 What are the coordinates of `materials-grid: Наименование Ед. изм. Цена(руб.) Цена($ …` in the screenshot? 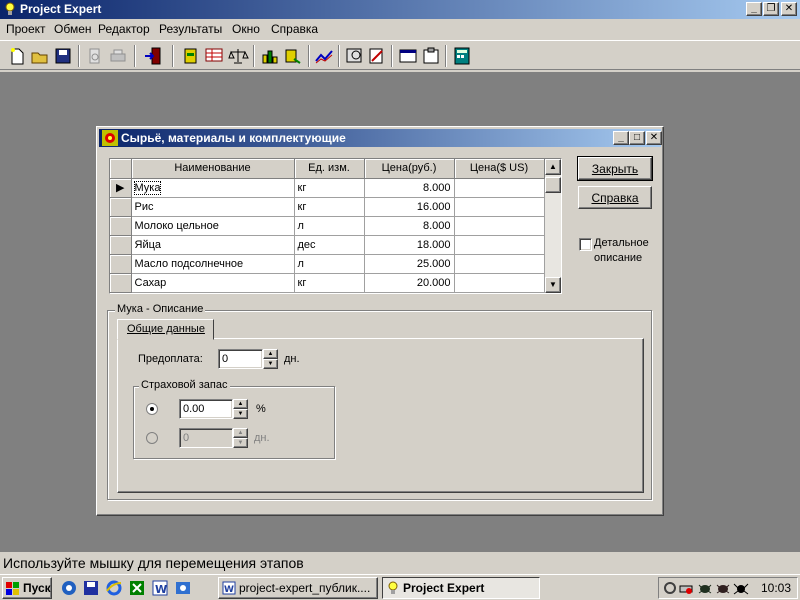 It's located at (335, 226).